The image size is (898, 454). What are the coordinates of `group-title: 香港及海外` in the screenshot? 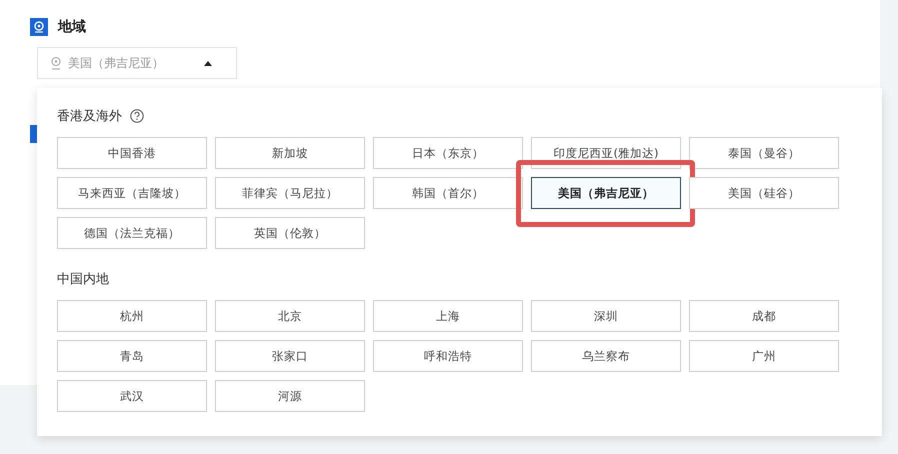 It's located at (89, 116).